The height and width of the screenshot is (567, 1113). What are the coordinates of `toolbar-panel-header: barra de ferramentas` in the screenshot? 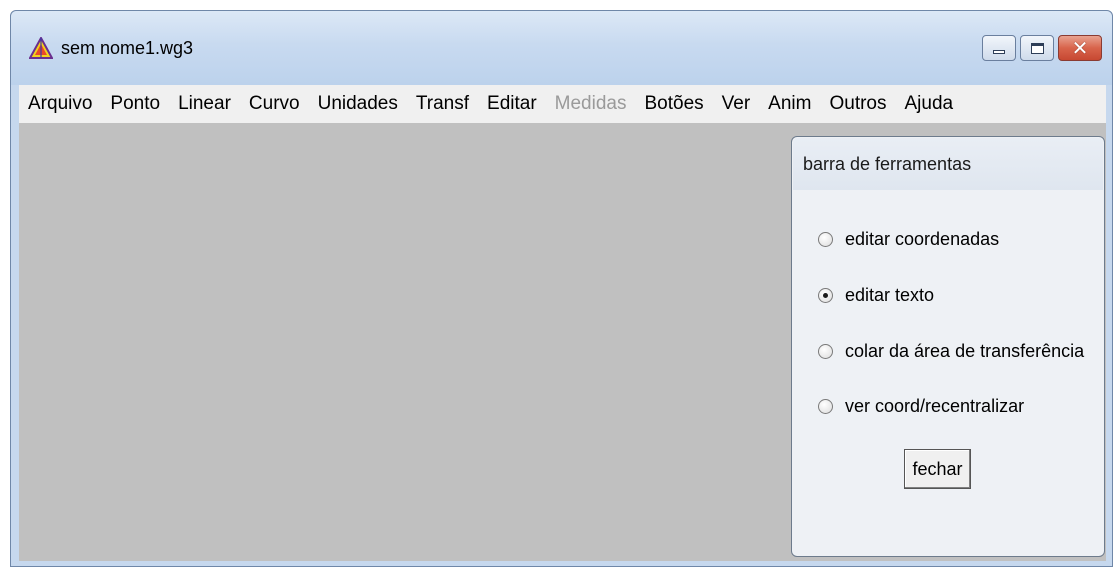 It's located at (948, 164).